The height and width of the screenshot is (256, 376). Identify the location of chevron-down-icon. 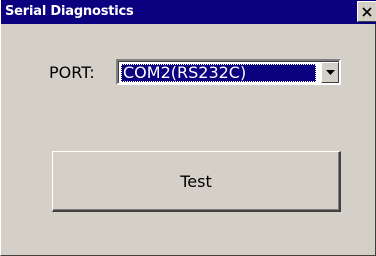
(330, 72).